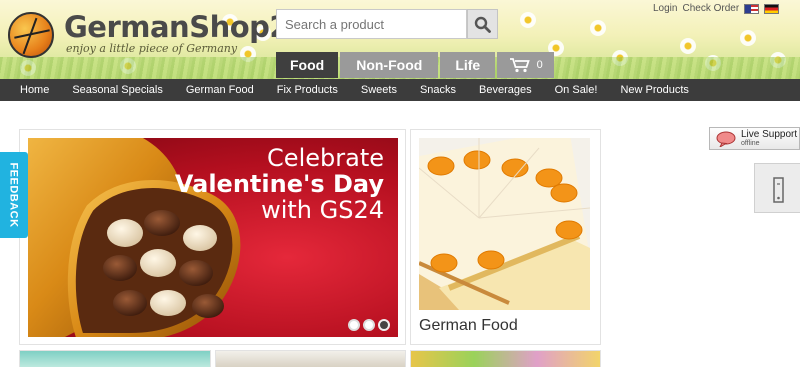 Image resolution: width=800 pixels, height=367 pixels. Describe the element at coordinates (307, 90) in the screenshot. I see `nav-fix-products: Fix Products` at that location.